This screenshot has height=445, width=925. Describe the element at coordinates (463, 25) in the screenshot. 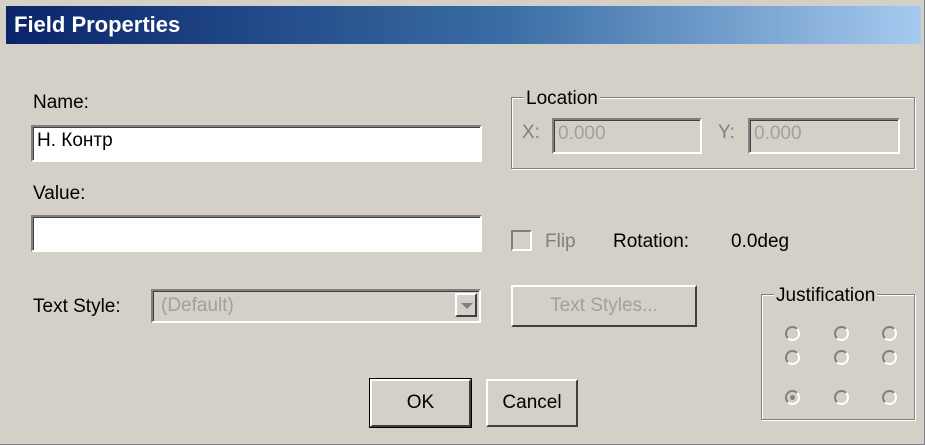

I see `title-bar: Field Properties` at that location.